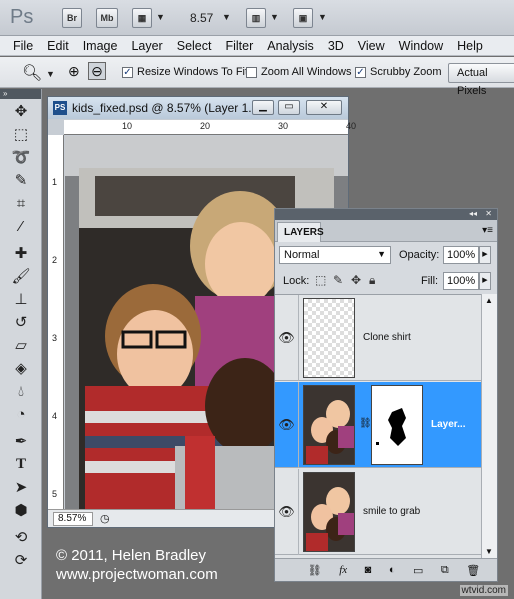 Image resolution: width=514 pixels, height=599 pixels. What do you see at coordinates (21, 368) in the screenshot?
I see `paint-bucket-tool-icon: ◈` at bounding box center [21, 368].